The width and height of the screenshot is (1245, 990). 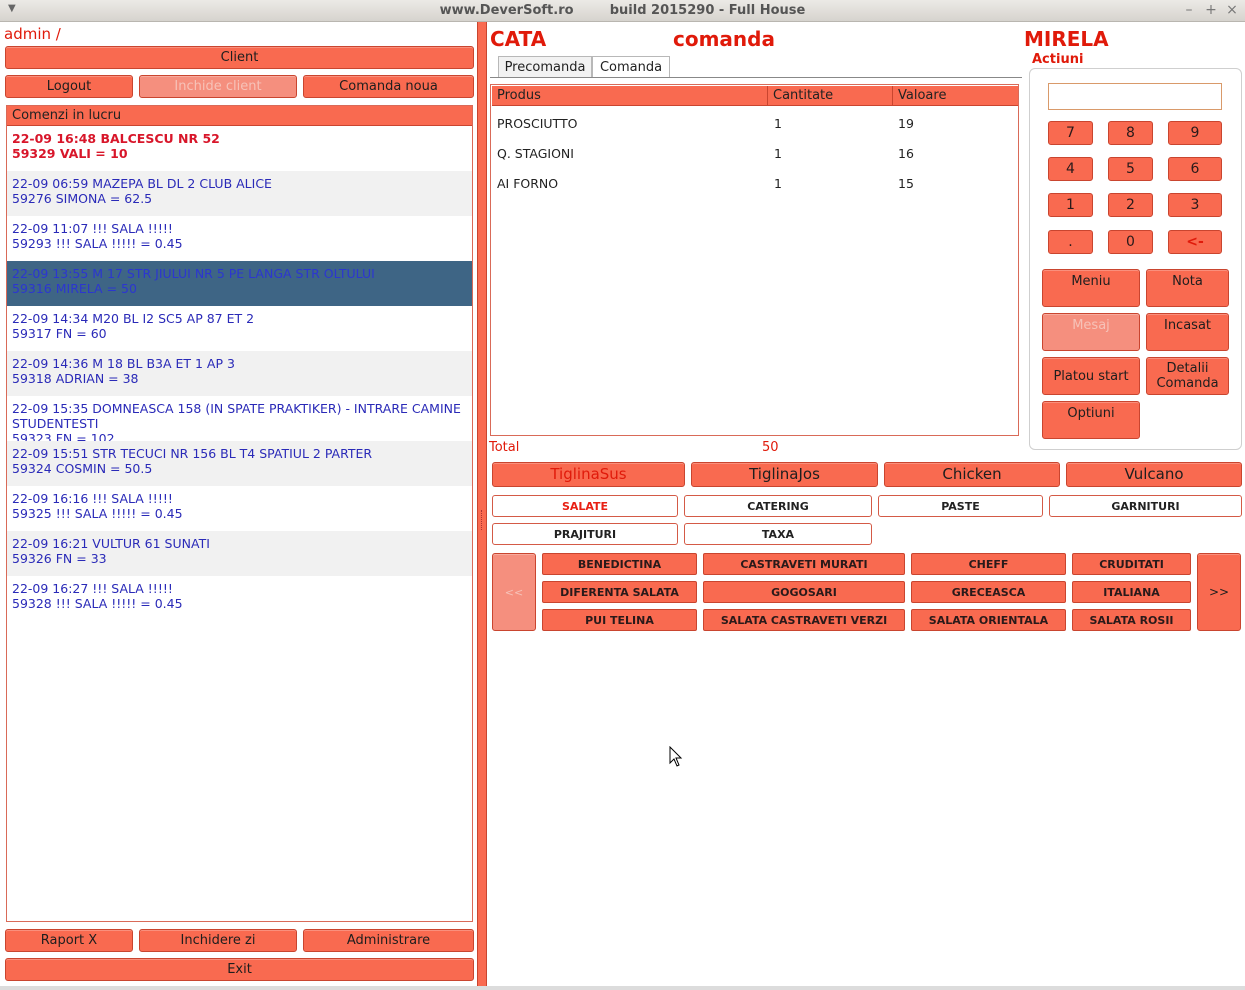 I want to click on taskbar-strip, so click(x=622, y=988).